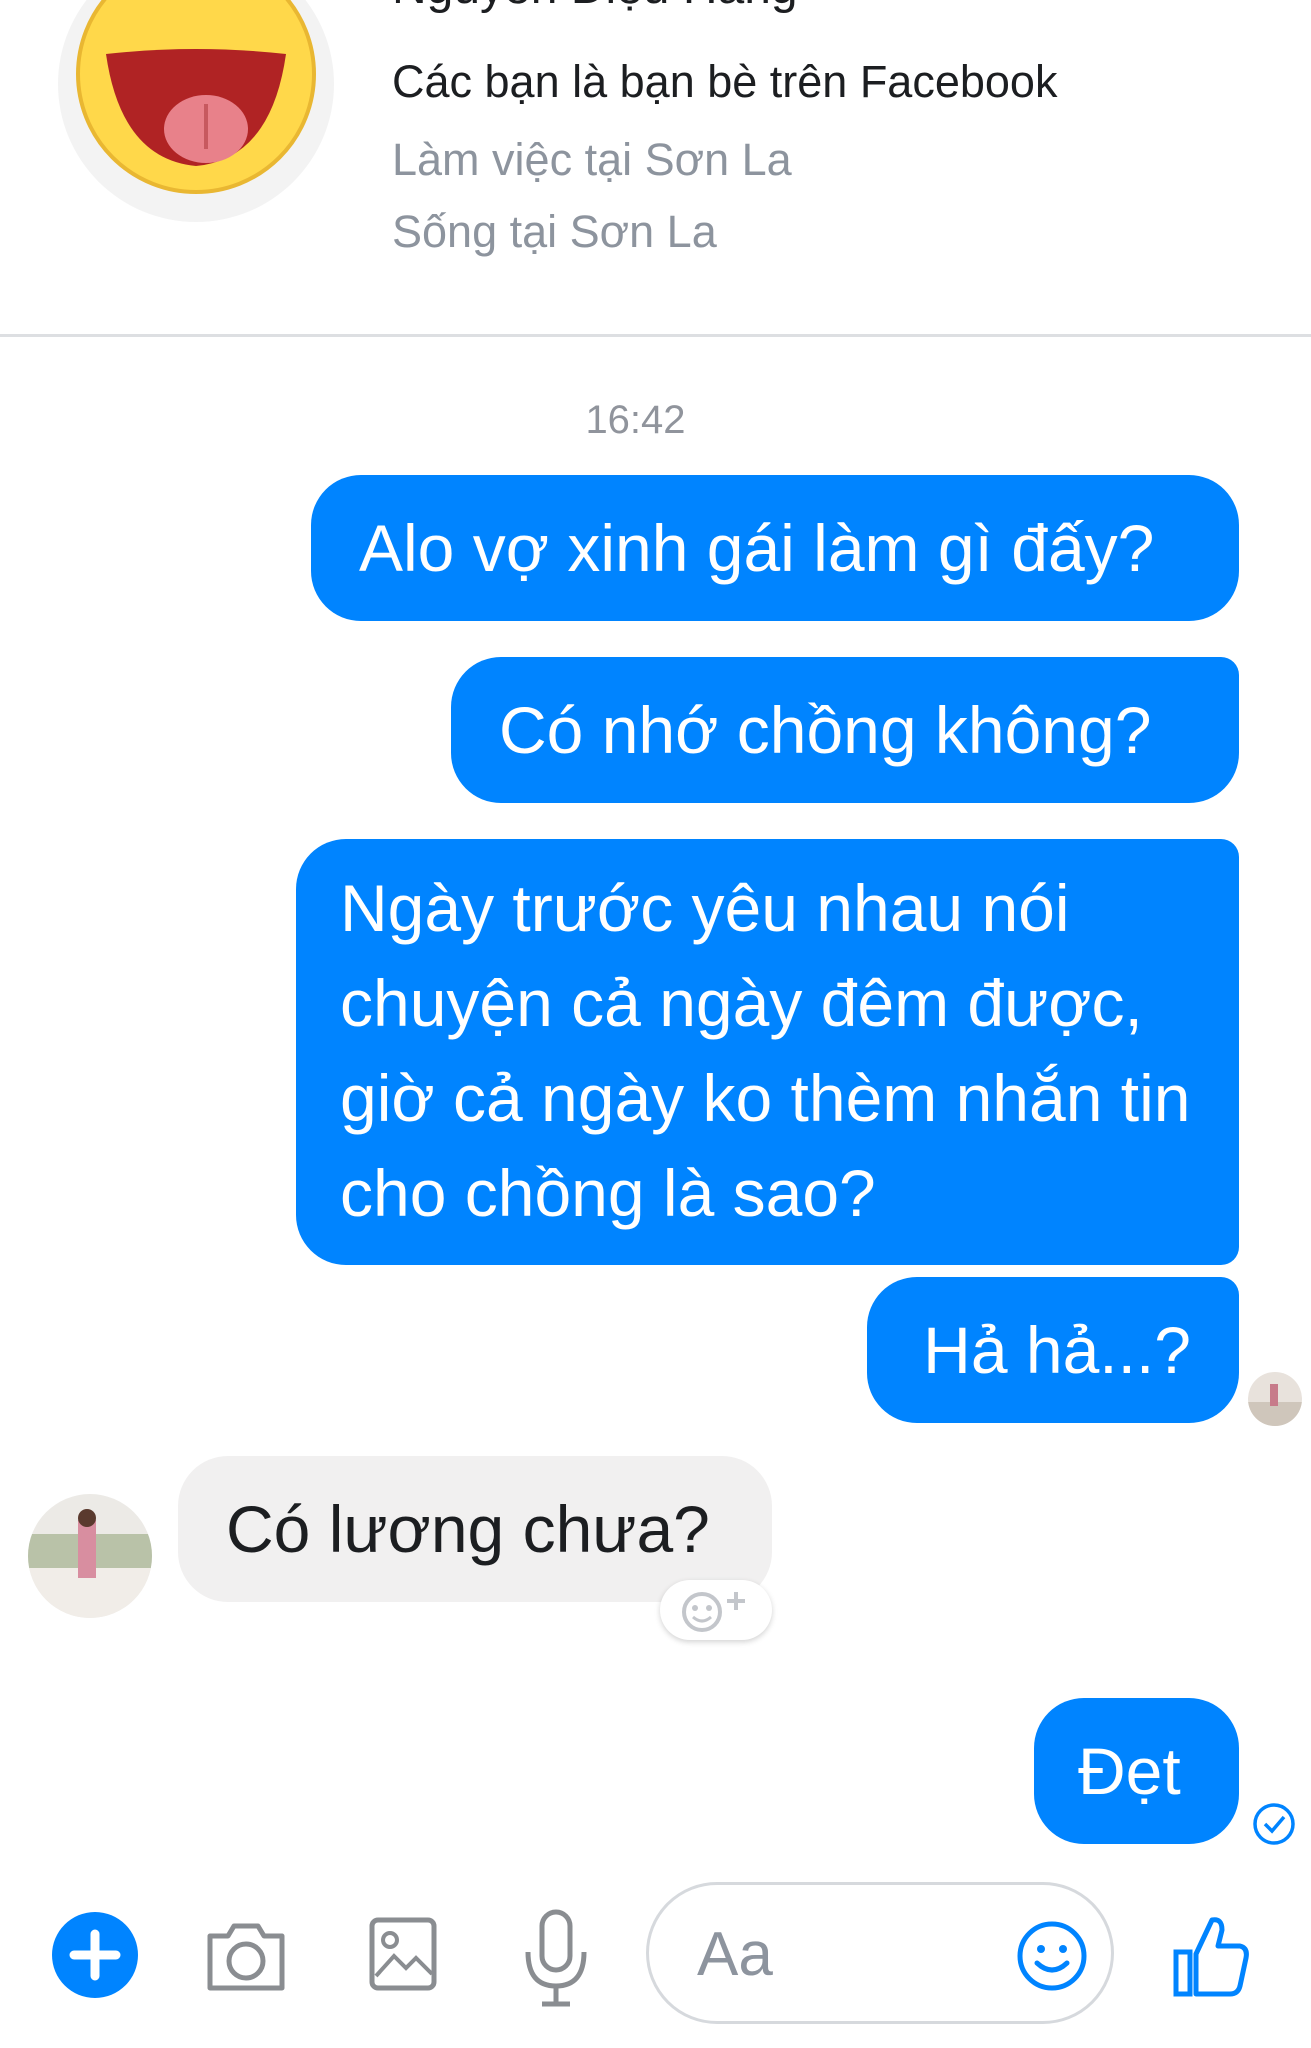 The height and width of the screenshot is (2048, 1311). Describe the element at coordinates (1053, 1350) in the screenshot. I see `outgoing-message: Hả hả...?` at that location.